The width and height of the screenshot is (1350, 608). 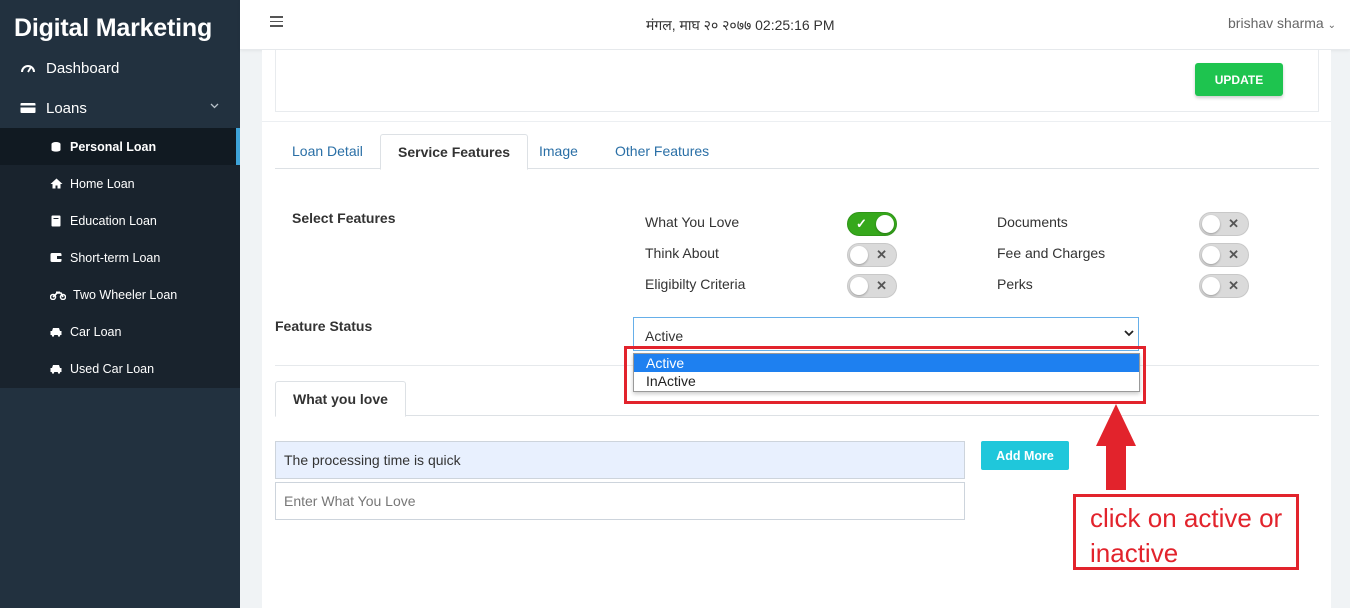 What do you see at coordinates (1224, 286) in the screenshot?
I see `toggle-perks: ✕` at bounding box center [1224, 286].